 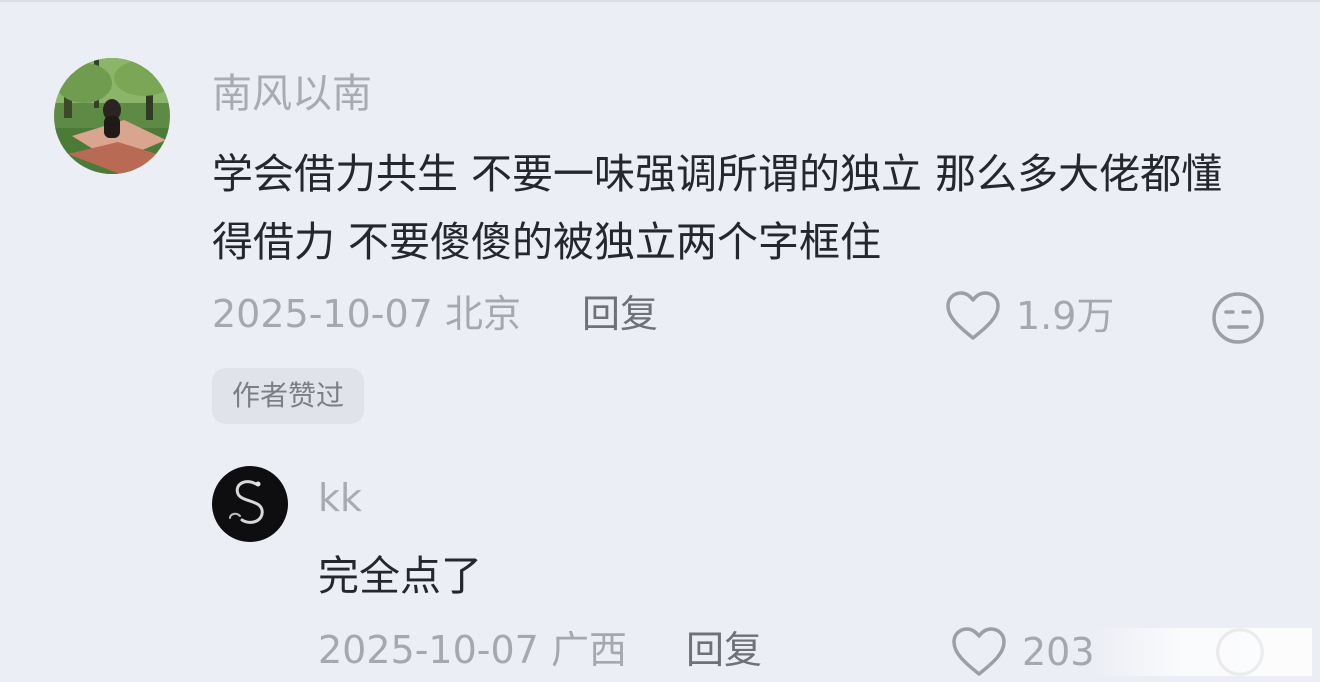 I want to click on reply-author-name: kk, so click(x=340, y=498).